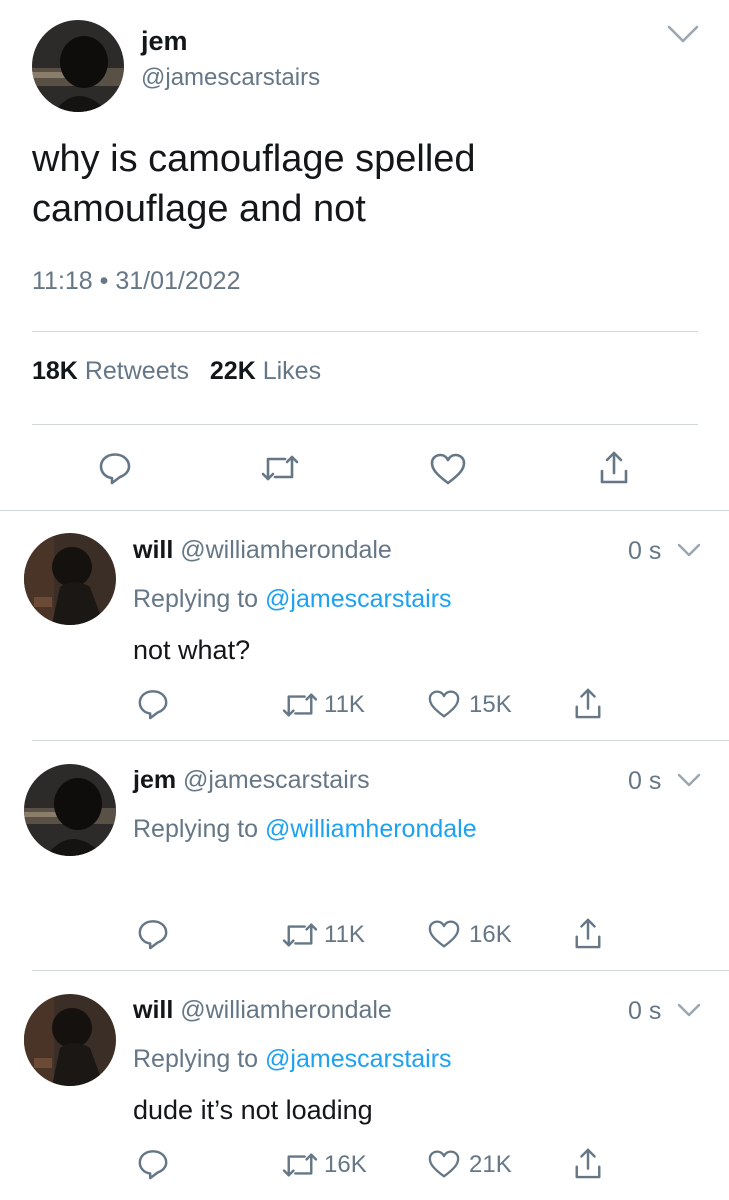  What do you see at coordinates (137, 371) in the screenshot?
I see `retweets-label: Retweets` at bounding box center [137, 371].